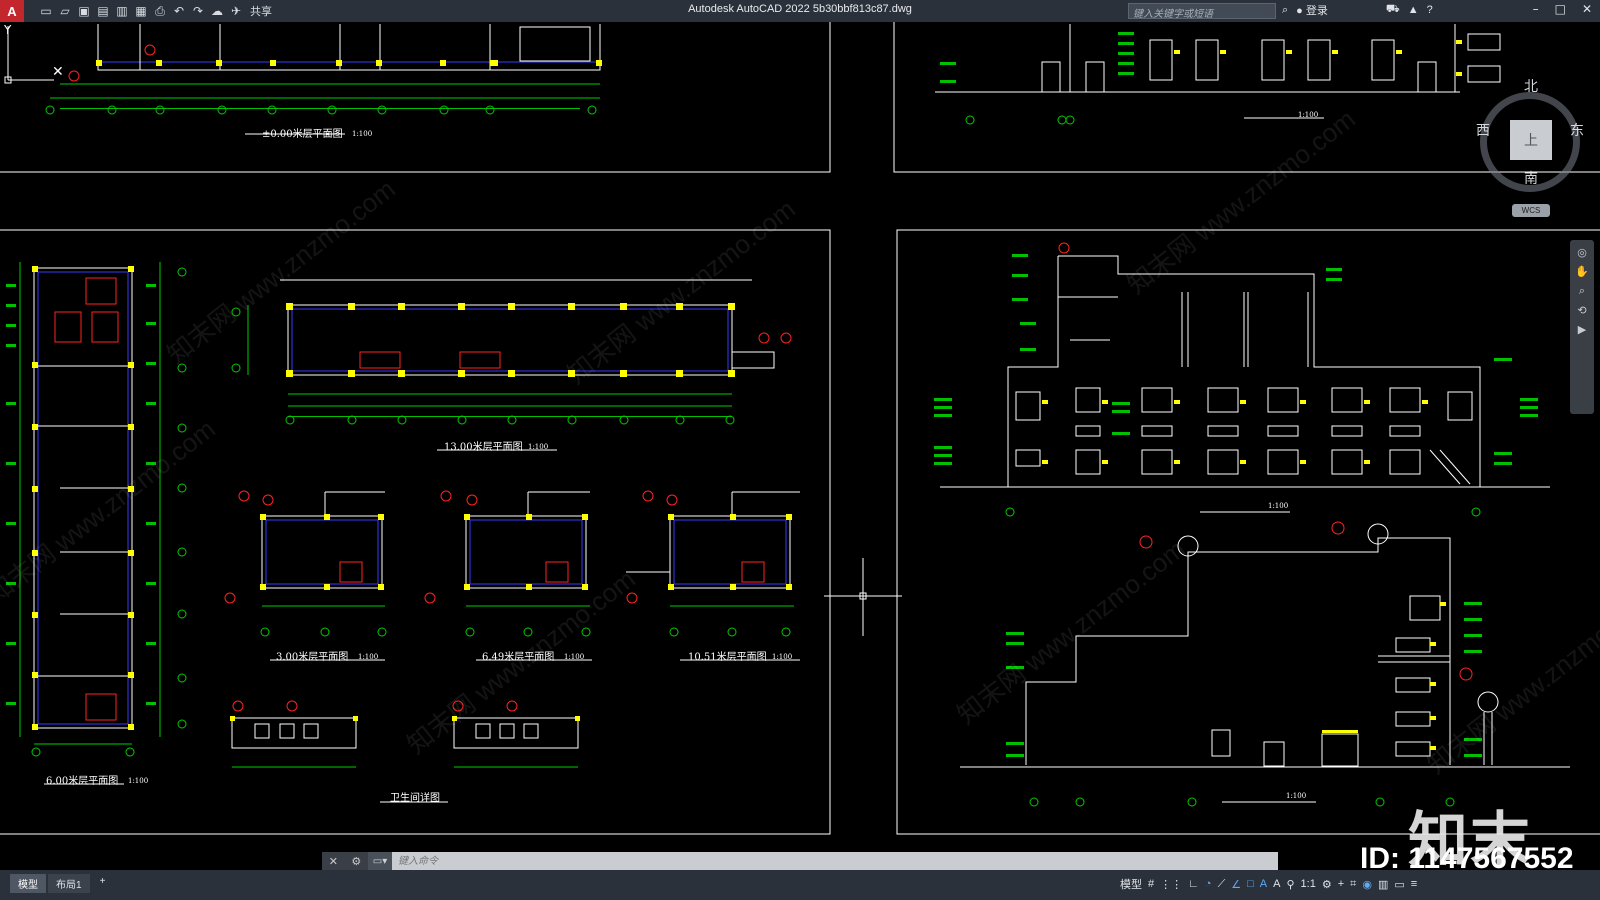 This screenshot has width=1600, height=900. What do you see at coordinates (302, 134) in the screenshot?
I see `label-plan-000: ±0.00米层平面图` at bounding box center [302, 134].